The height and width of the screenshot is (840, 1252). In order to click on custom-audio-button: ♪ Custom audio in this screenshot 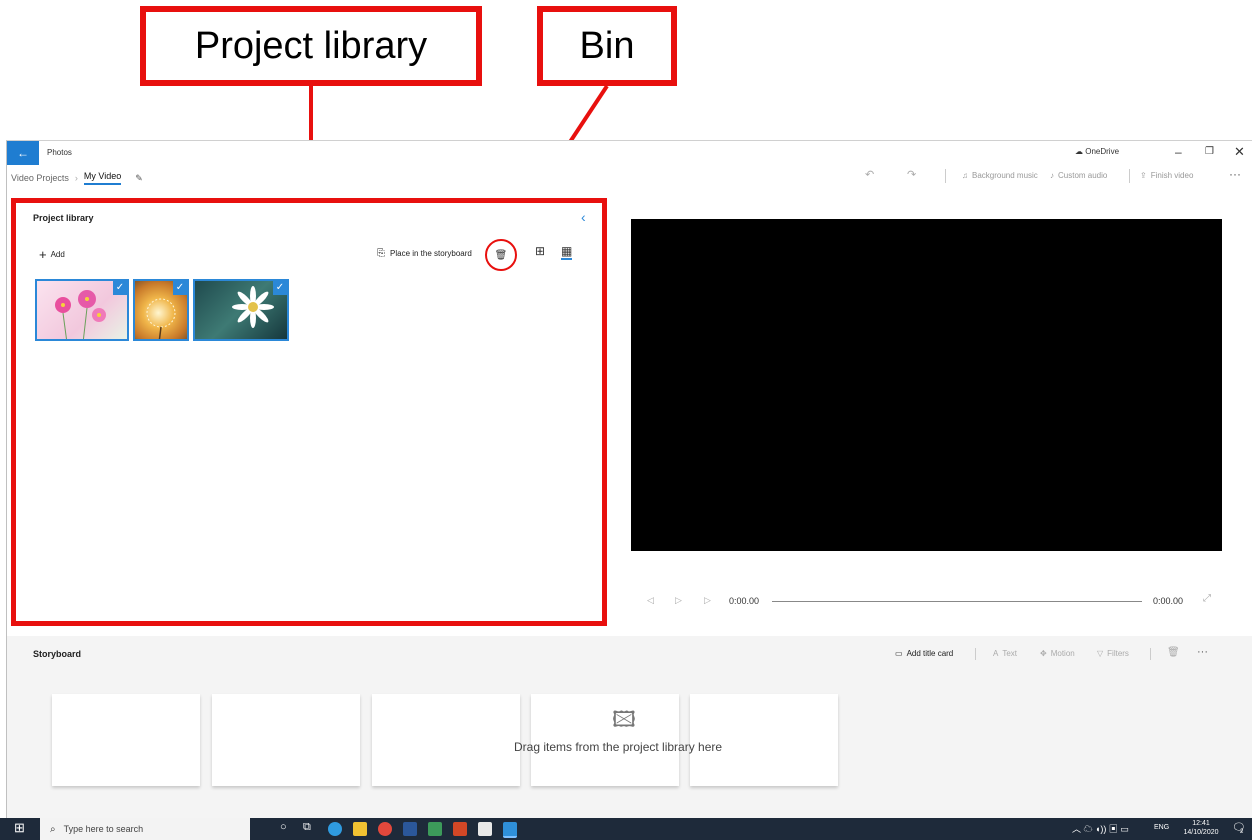, I will do `click(1078, 175)`.